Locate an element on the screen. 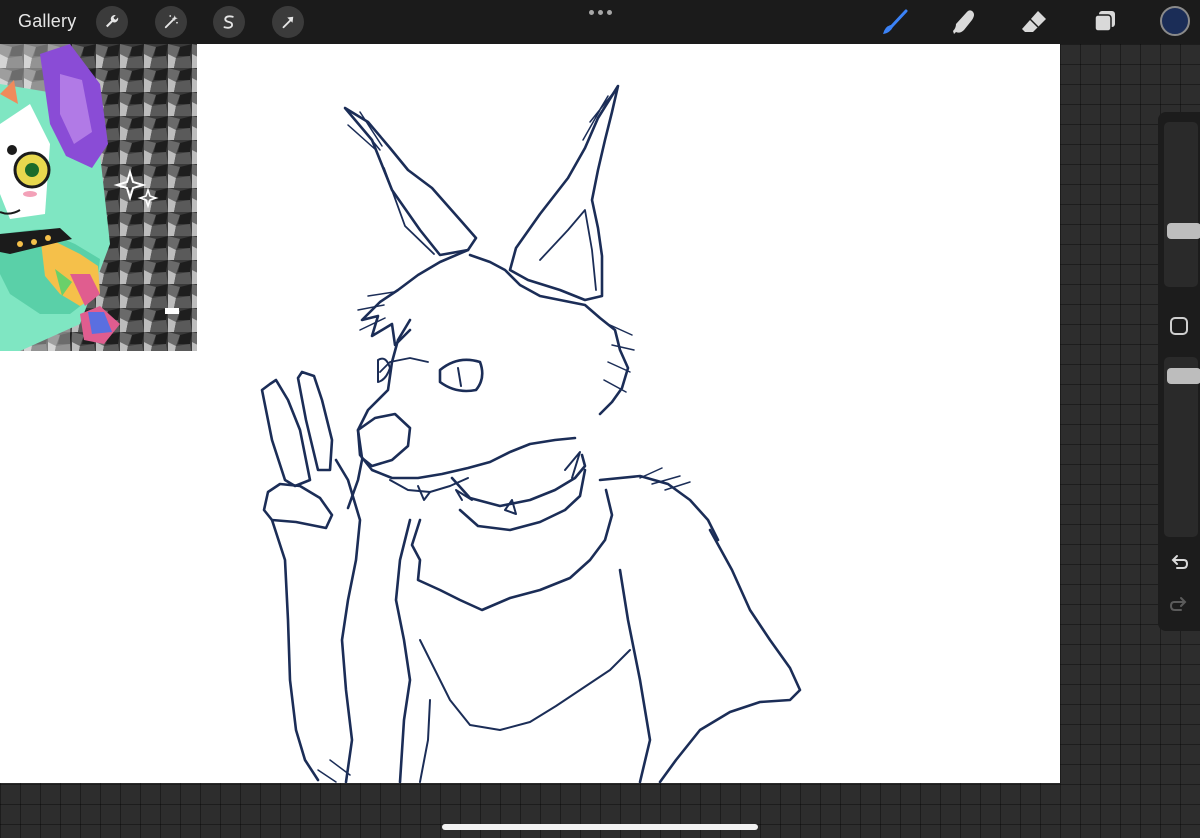 Image resolution: width=1200 pixels, height=838 pixels. selection-s-icon is located at coordinates (228, 22).